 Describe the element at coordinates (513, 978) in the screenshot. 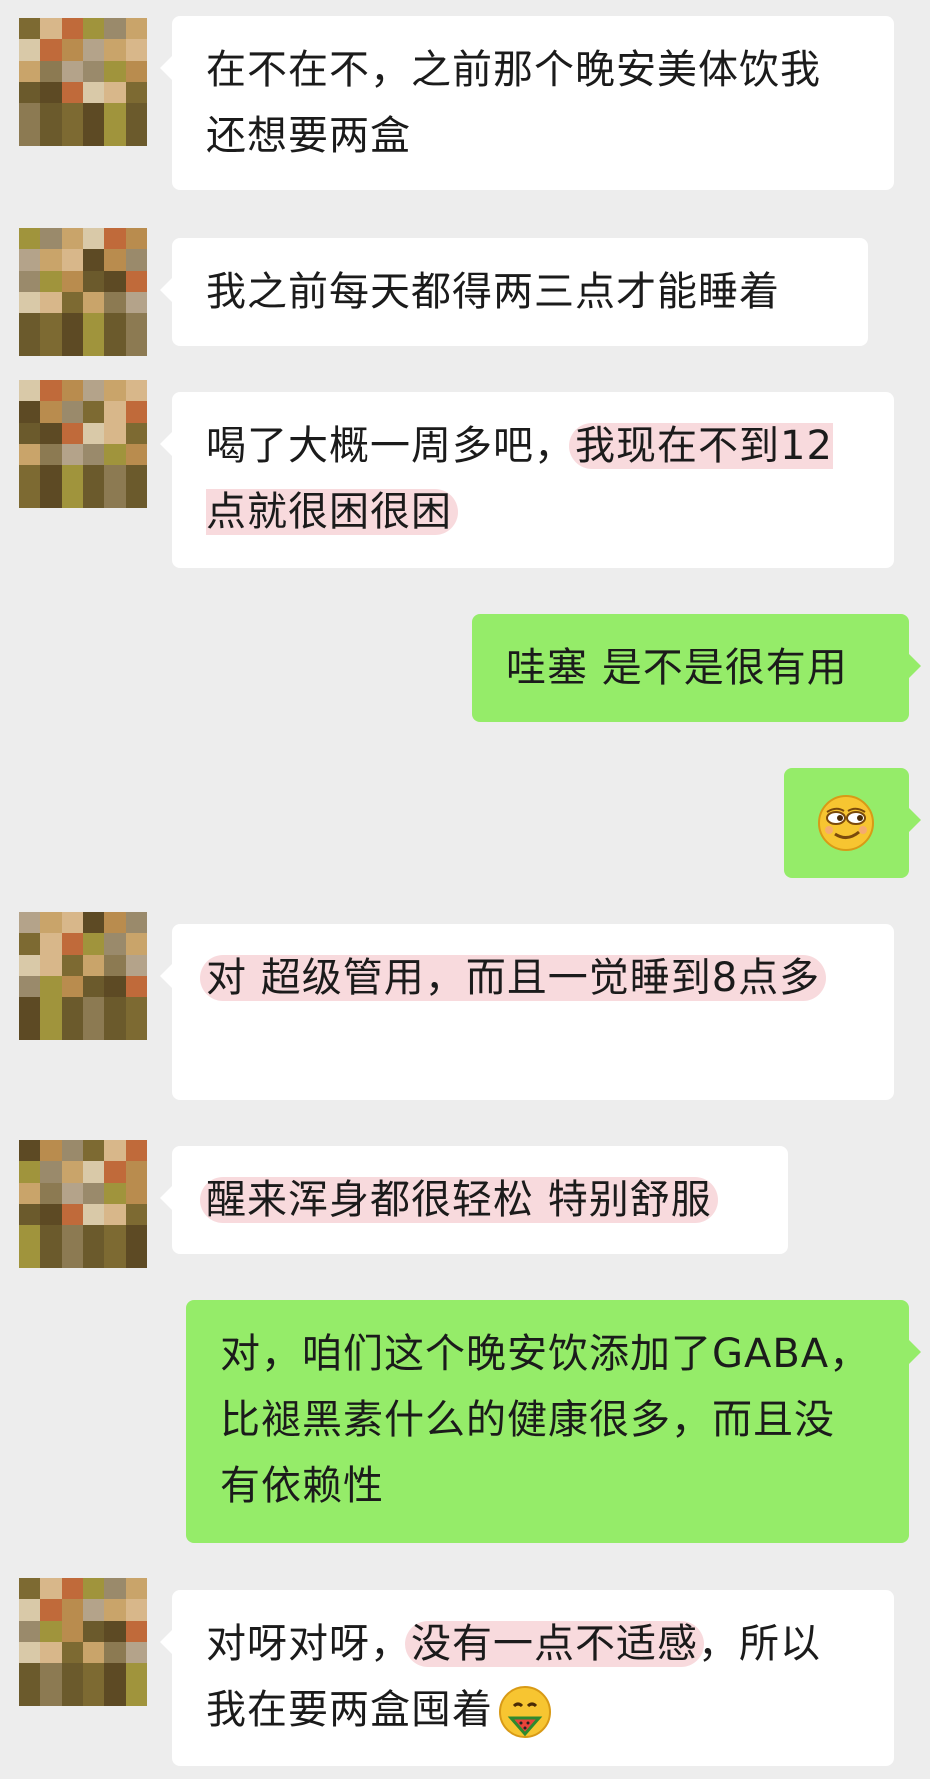

I see `highlighted-text: 对 超级管用，而且一觉睡到8点多` at that location.